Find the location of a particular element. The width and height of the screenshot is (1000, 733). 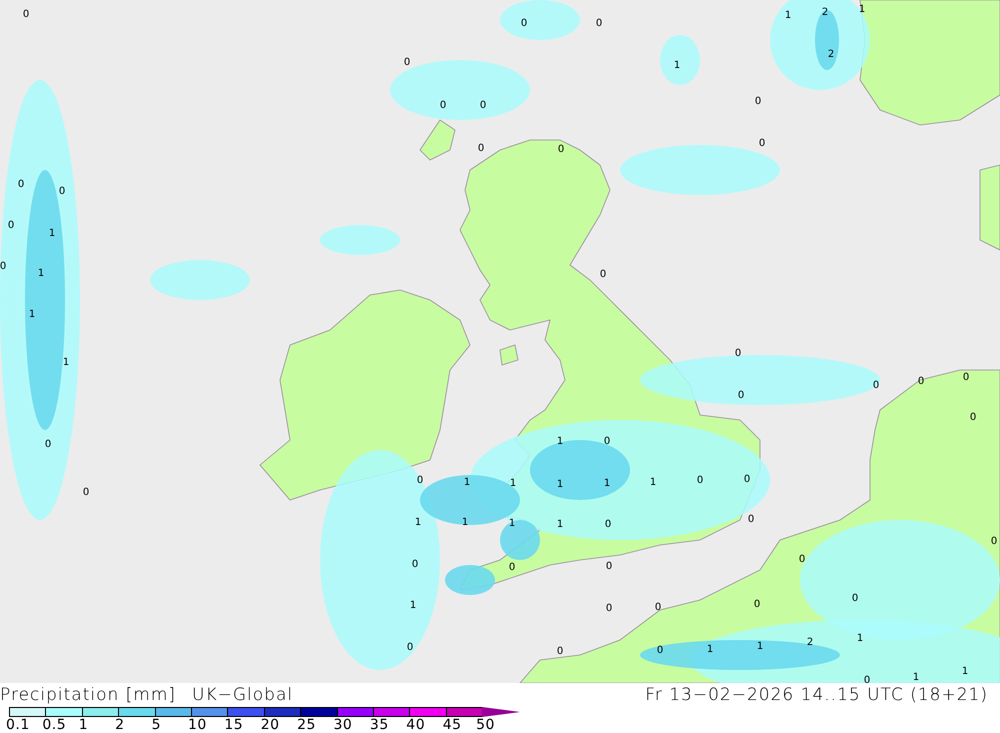

valid-time: Fr 13−02−2026 14..15 UTC (18+21) is located at coordinates (816, 695).